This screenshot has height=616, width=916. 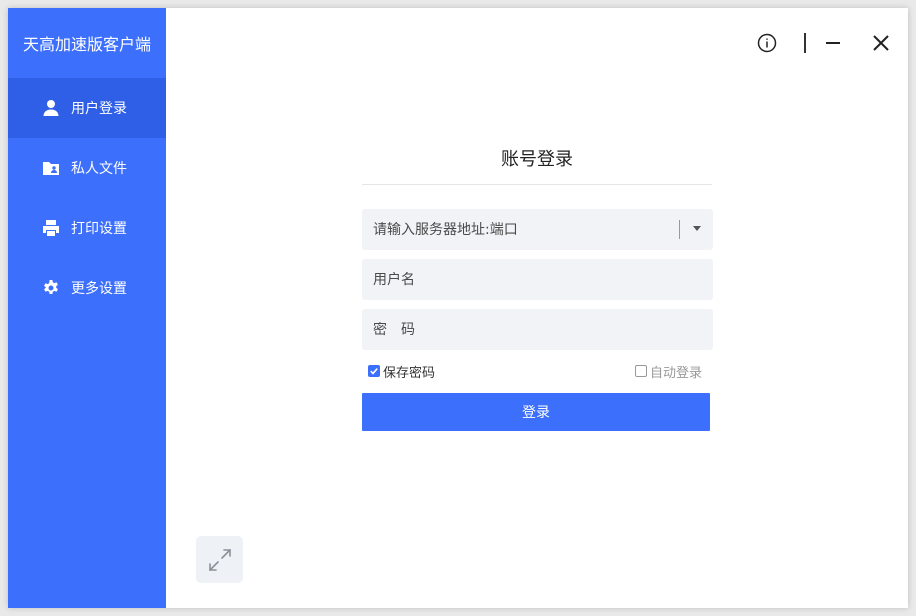 I want to click on info-icon, so click(x=767, y=43).